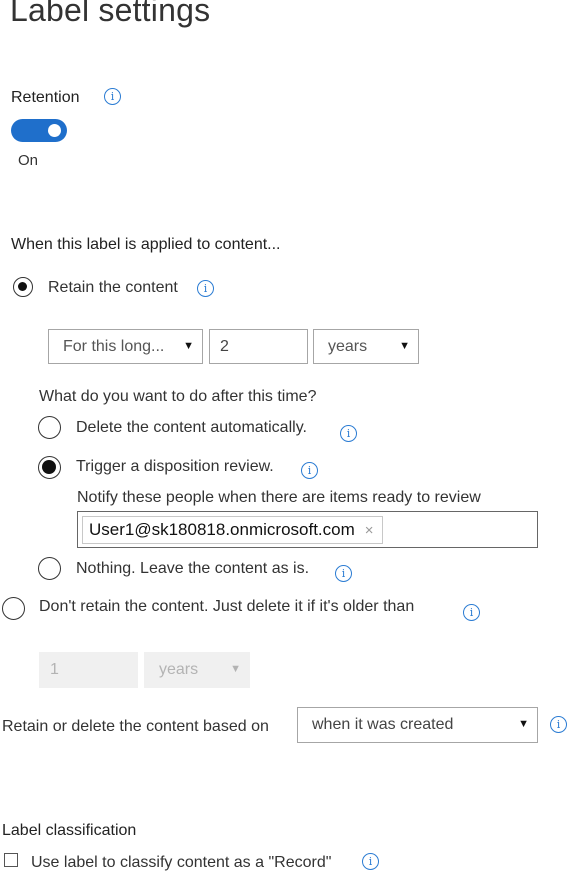 Image resolution: width=570 pixels, height=874 pixels. I want to click on toggle-knob, so click(54, 130).